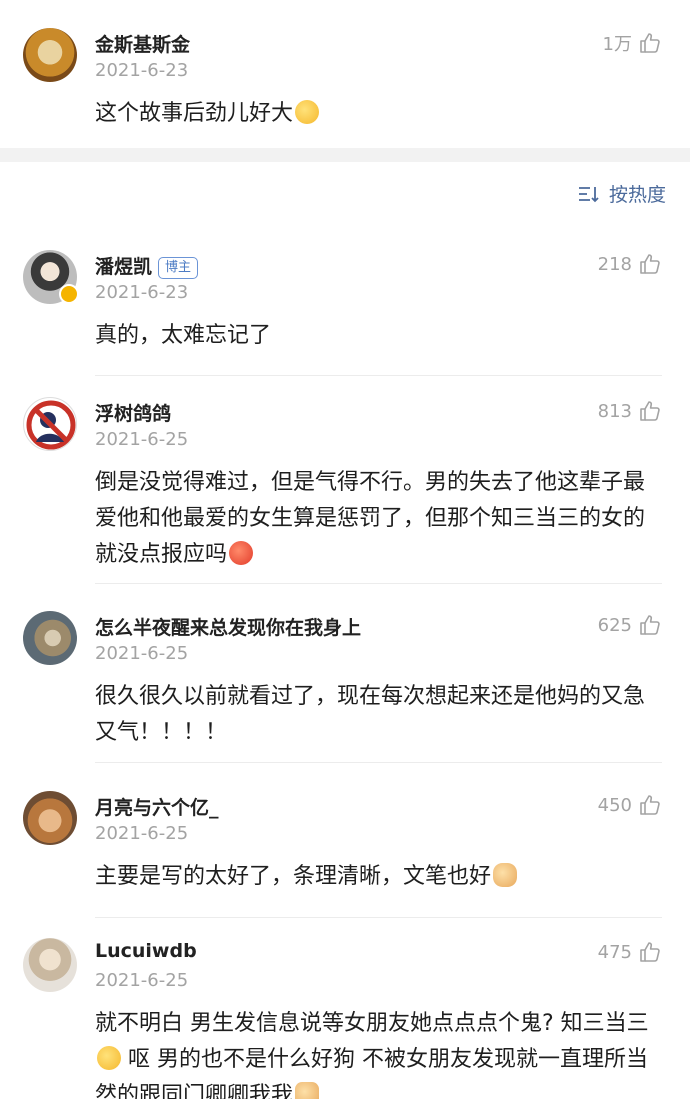  Describe the element at coordinates (614, 625) in the screenshot. I see `like-count: 625` at that location.